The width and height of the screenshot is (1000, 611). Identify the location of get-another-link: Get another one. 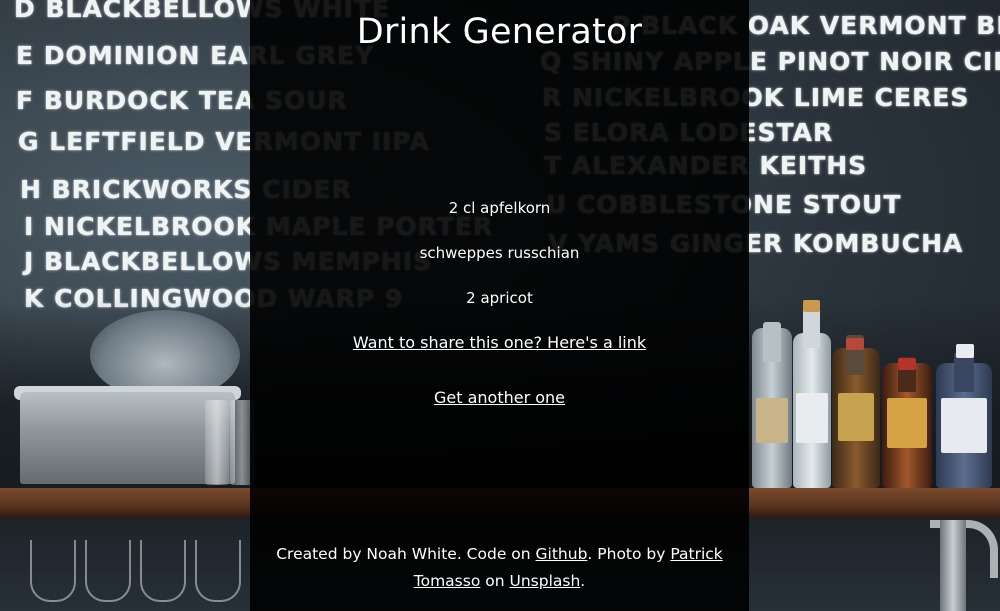
(499, 397).